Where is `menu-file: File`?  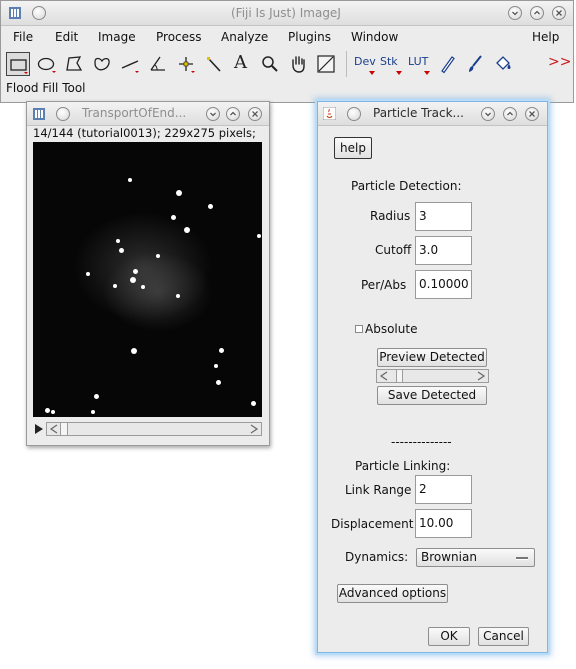 menu-file: File is located at coordinates (23, 37).